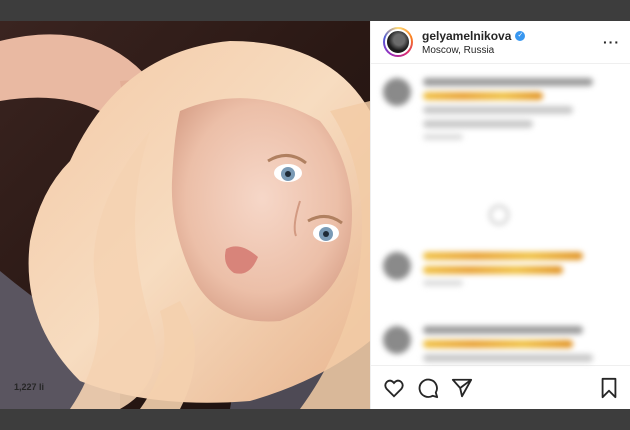 The image size is (630, 430). Describe the element at coordinates (462, 388) in the screenshot. I see `share-icon` at that location.